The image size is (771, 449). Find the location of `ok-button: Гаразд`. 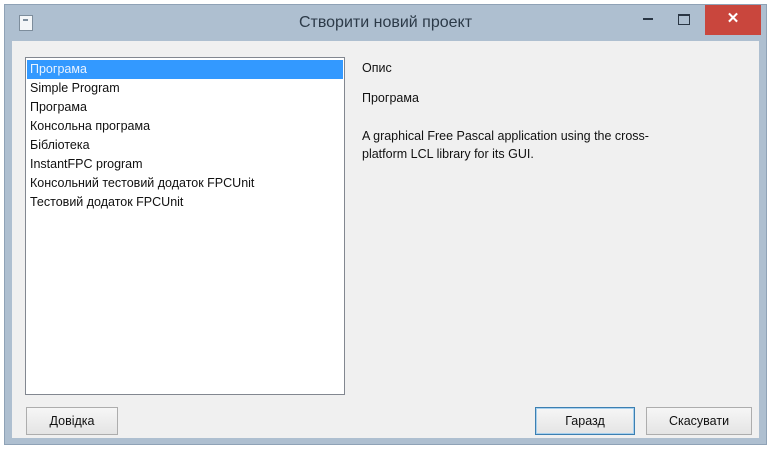

ok-button: Гаразд is located at coordinates (585, 421).